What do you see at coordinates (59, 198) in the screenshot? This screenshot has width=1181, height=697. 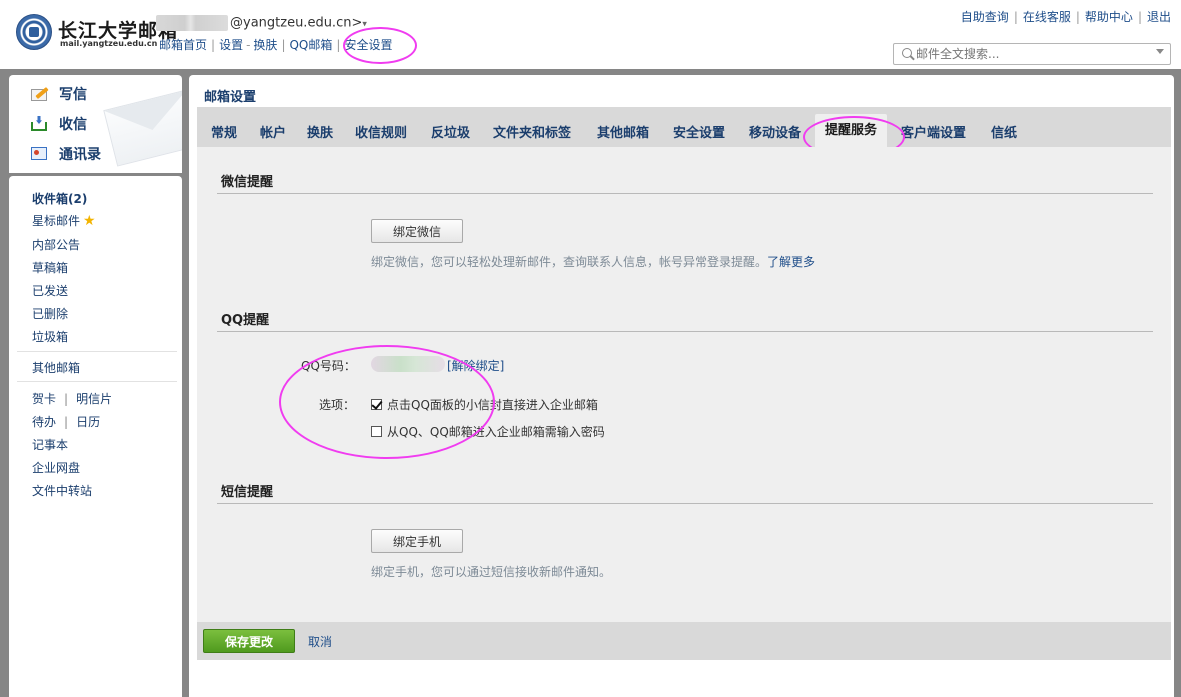 I see `sidebar-item-inbox: 收件箱(2)` at bounding box center [59, 198].